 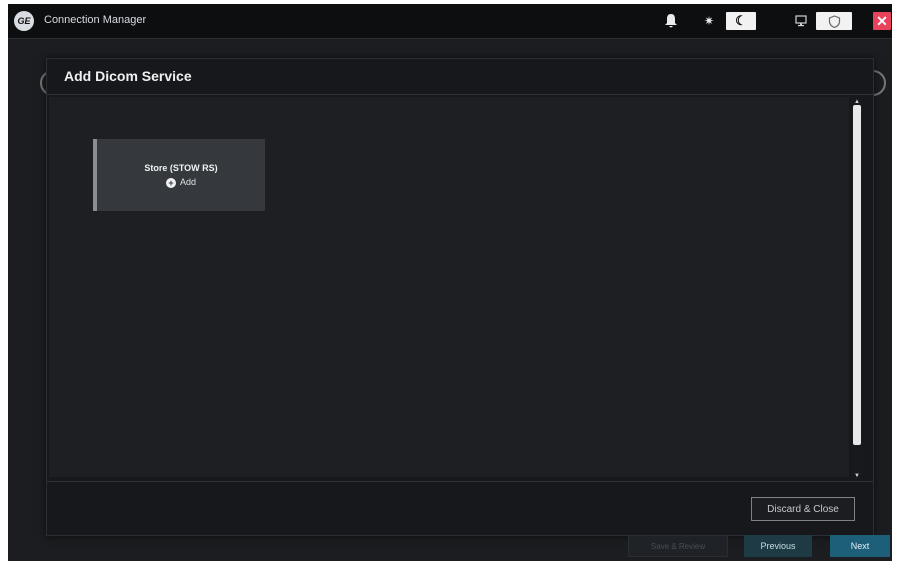 I want to click on close-icon: ✕, so click(x=882, y=21).